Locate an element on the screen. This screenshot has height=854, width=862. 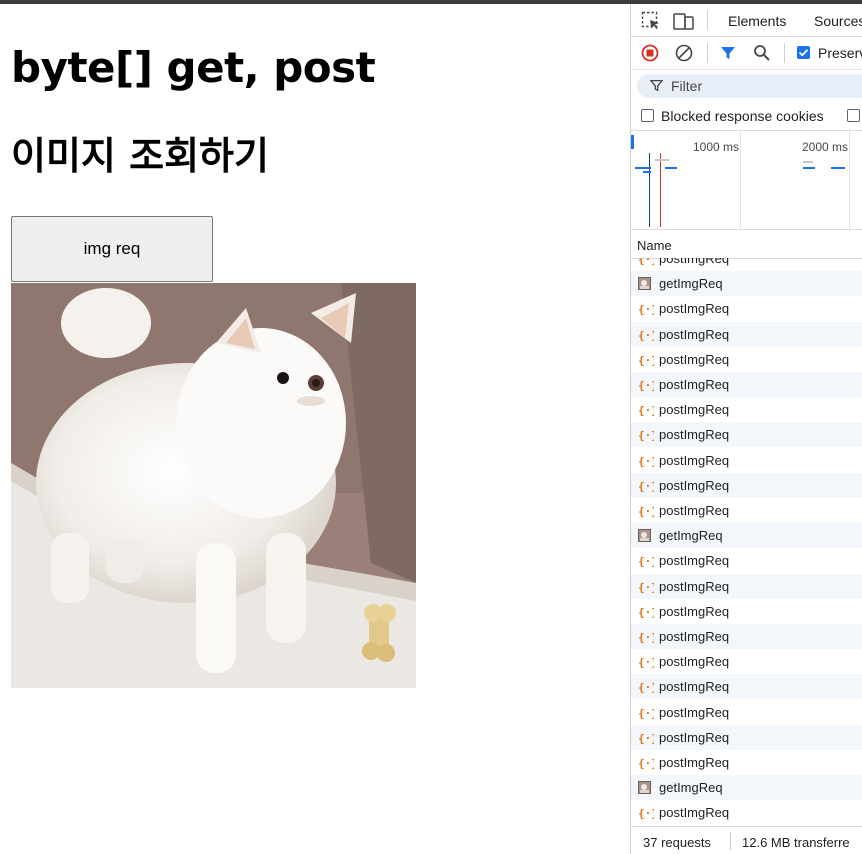
status-bar: 37 requests 12.6 MB transferre is located at coordinates (746, 840).